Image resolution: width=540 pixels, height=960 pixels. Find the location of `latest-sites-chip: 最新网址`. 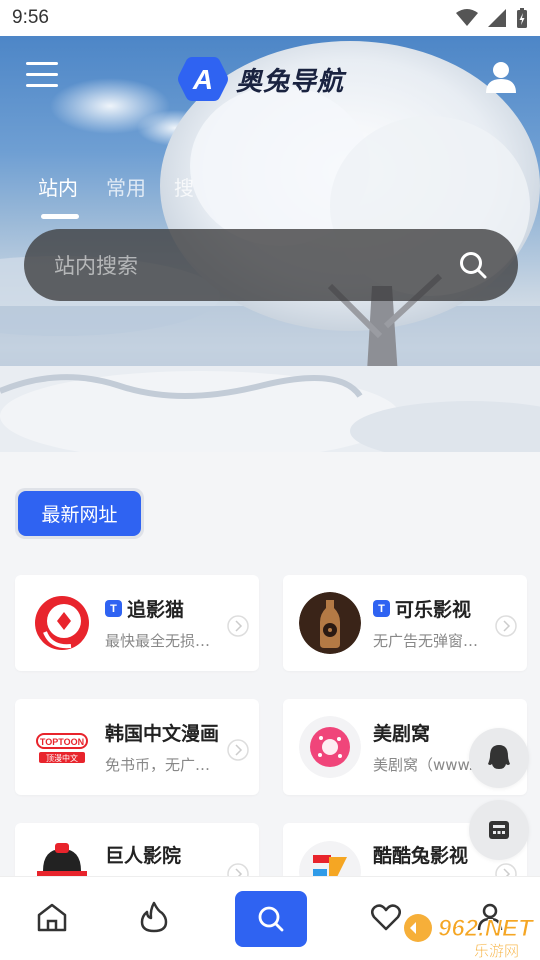

latest-sites-chip: 最新网址 is located at coordinates (79, 513).